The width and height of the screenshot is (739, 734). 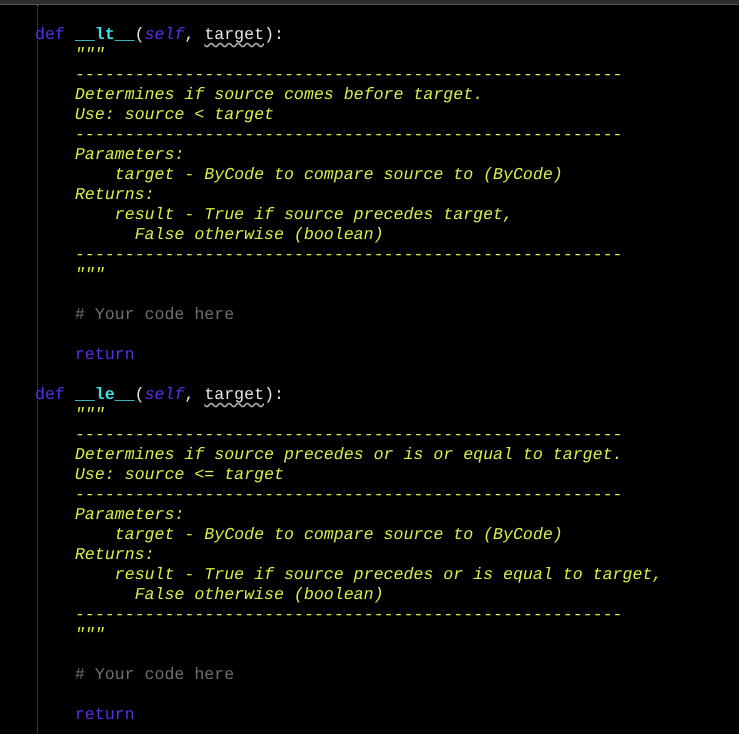 I want to click on docstring-text: Use: source <= target, so click(x=179, y=474).